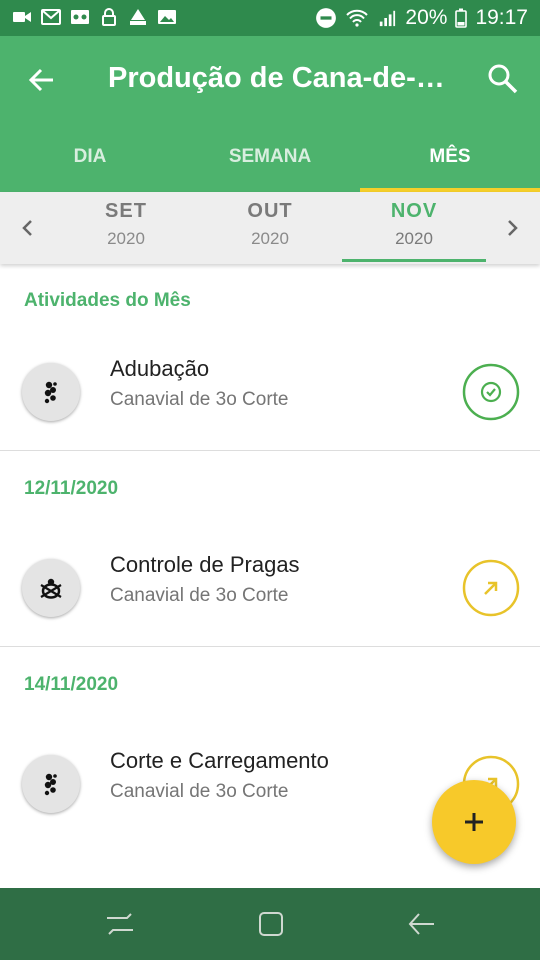 The height and width of the screenshot is (960, 540). I want to click on list-item: Controle de Pragas Canavial de 3o Corte, so click(270, 580).